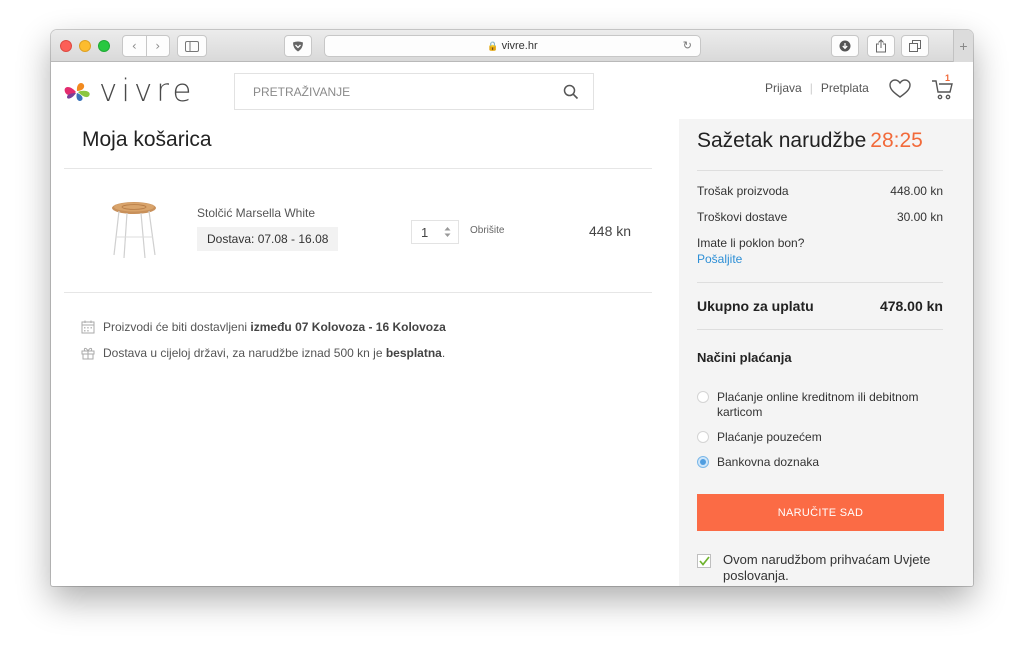  What do you see at coordinates (769, 437) in the screenshot?
I see `payment-option-label: Plaćanje pouzećem` at bounding box center [769, 437].